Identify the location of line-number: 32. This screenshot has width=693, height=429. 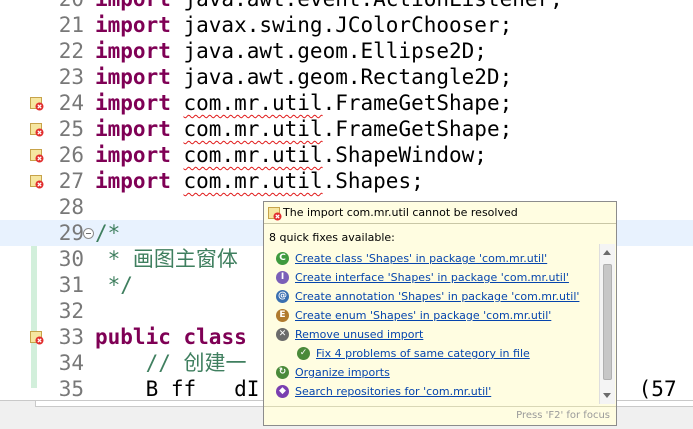
(71, 311).